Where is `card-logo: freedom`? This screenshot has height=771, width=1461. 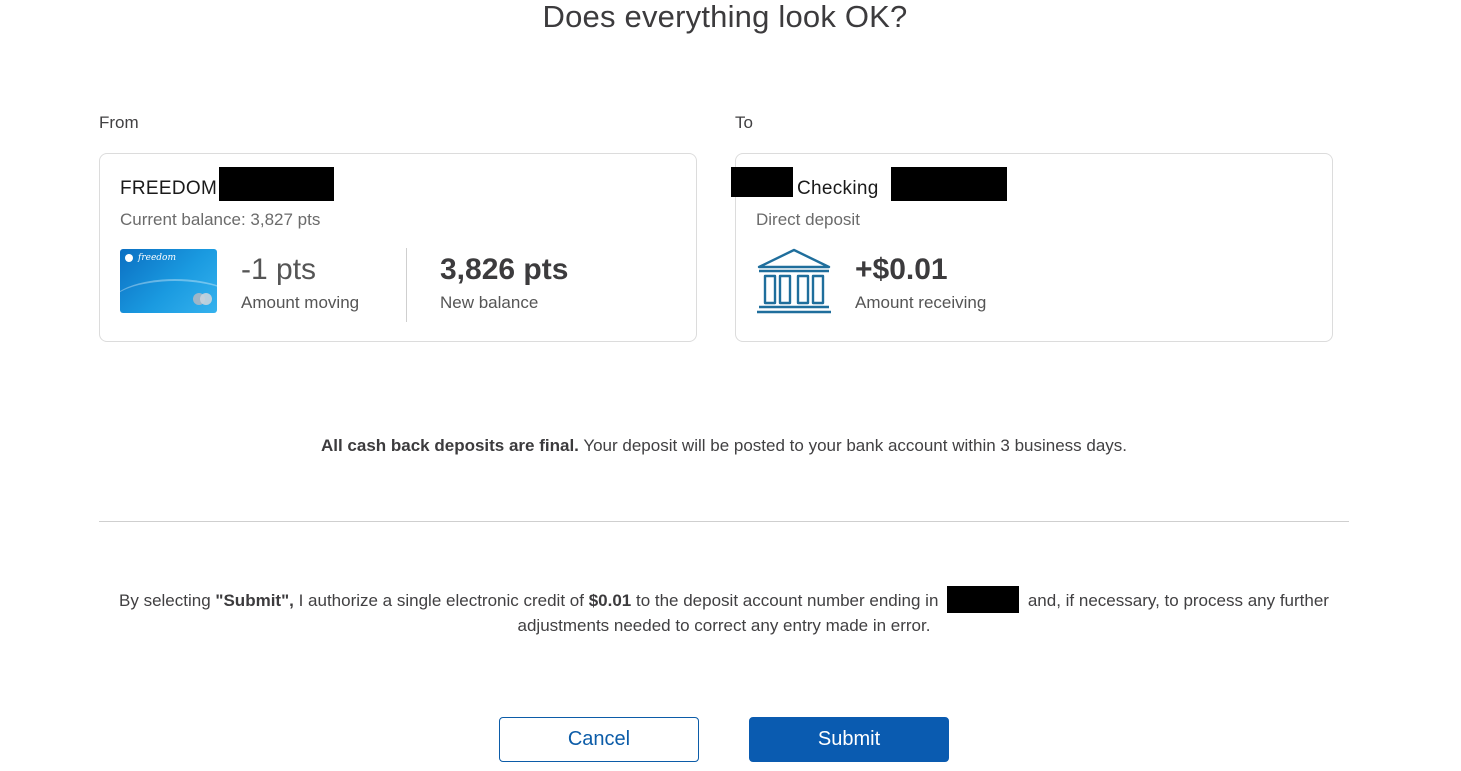 card-logo: freedom is located at coordinates (150, 258).